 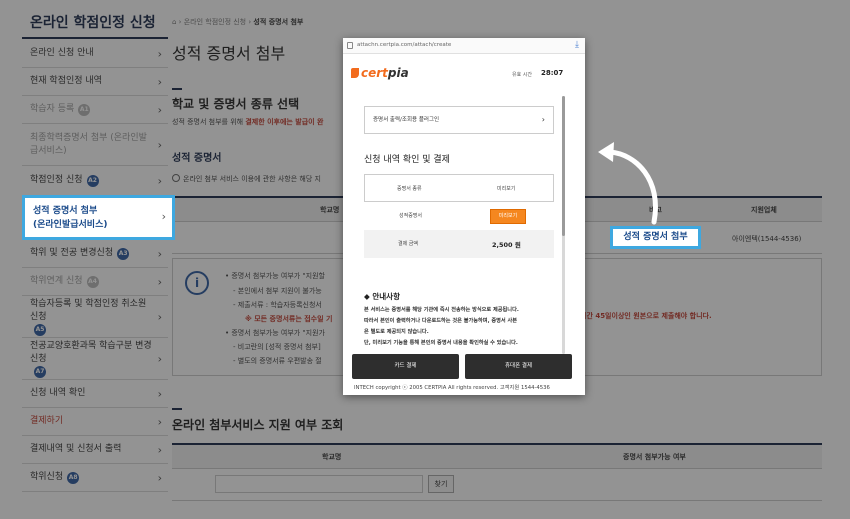 What do you see at coordinates (396, 332) in the screenshot?
I see `notice-line: 은 별도로 제공되지 않습니다.` at bounding box center [396, 332].